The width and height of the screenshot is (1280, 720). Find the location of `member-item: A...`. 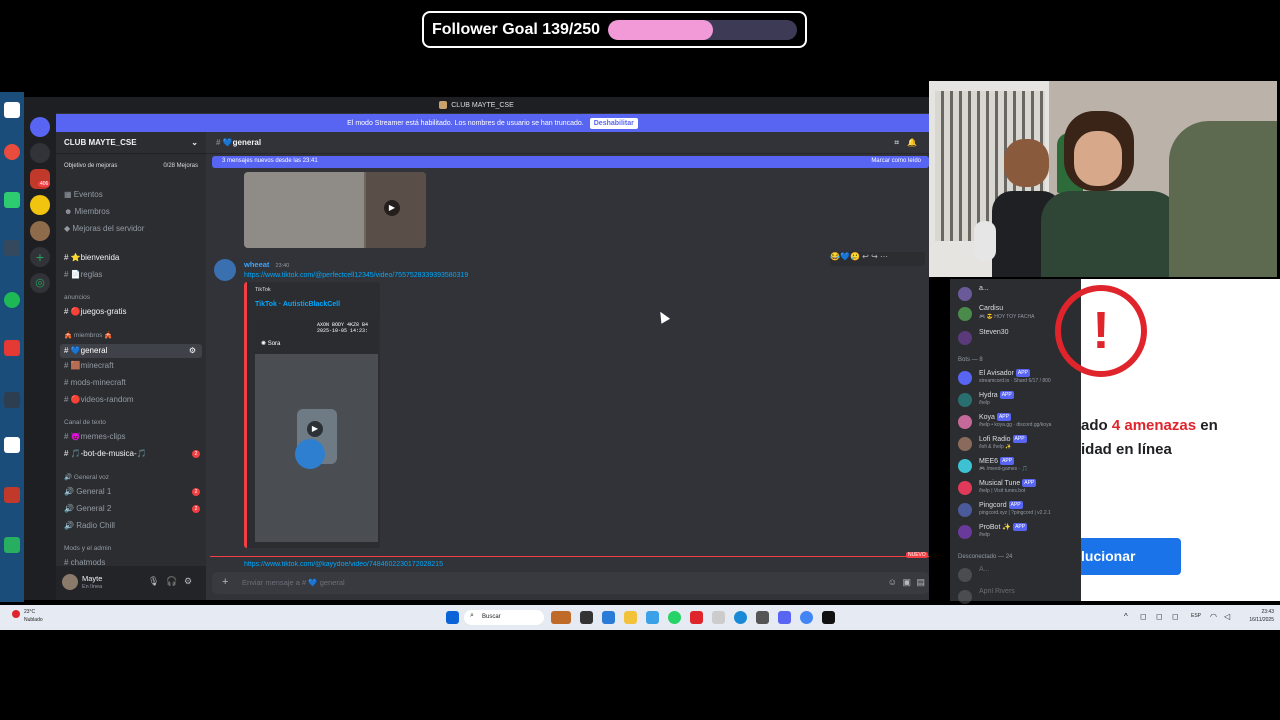

member-item: A... is located at coordinates (1015, 575).